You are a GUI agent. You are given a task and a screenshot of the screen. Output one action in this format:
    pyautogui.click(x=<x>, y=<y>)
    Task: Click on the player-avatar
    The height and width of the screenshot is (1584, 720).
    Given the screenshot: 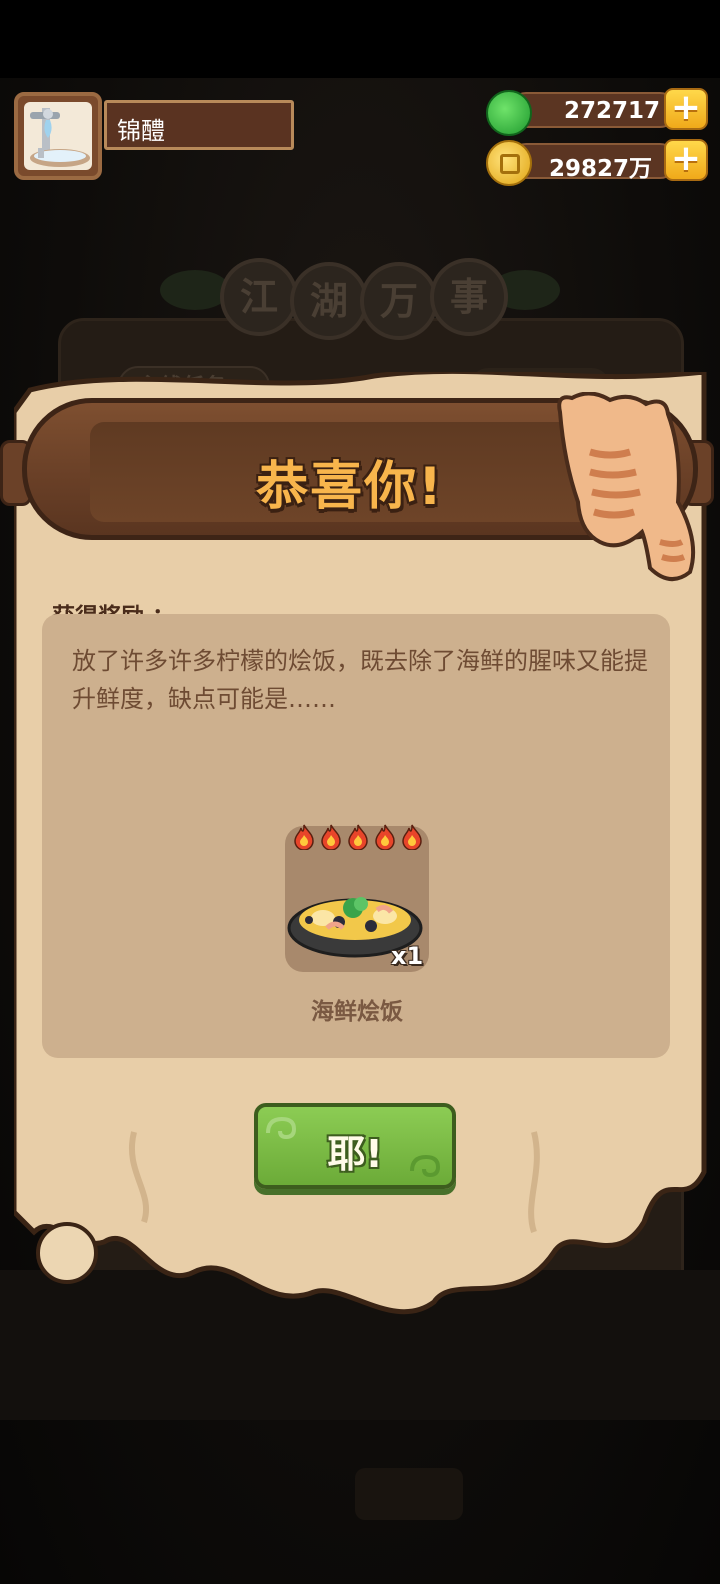 What is the action you would take?
    pyautogui.click(x=58, y=136)
    